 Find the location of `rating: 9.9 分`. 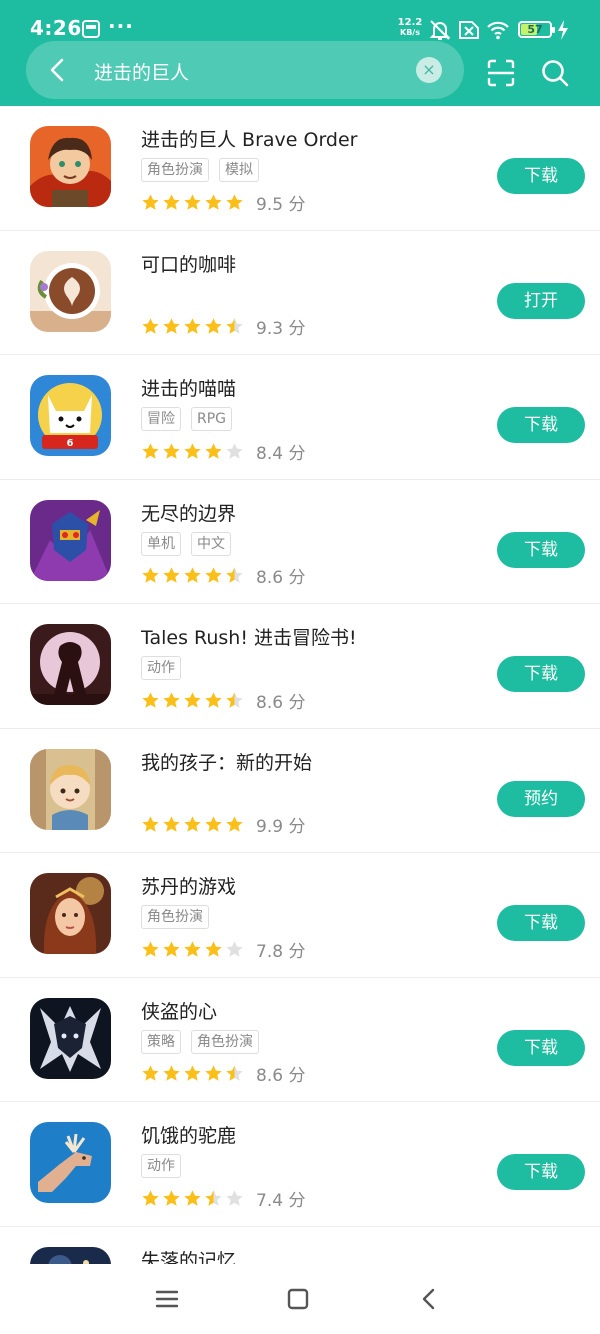

rating: 9.9 分 is located at coordinates (223, 825).